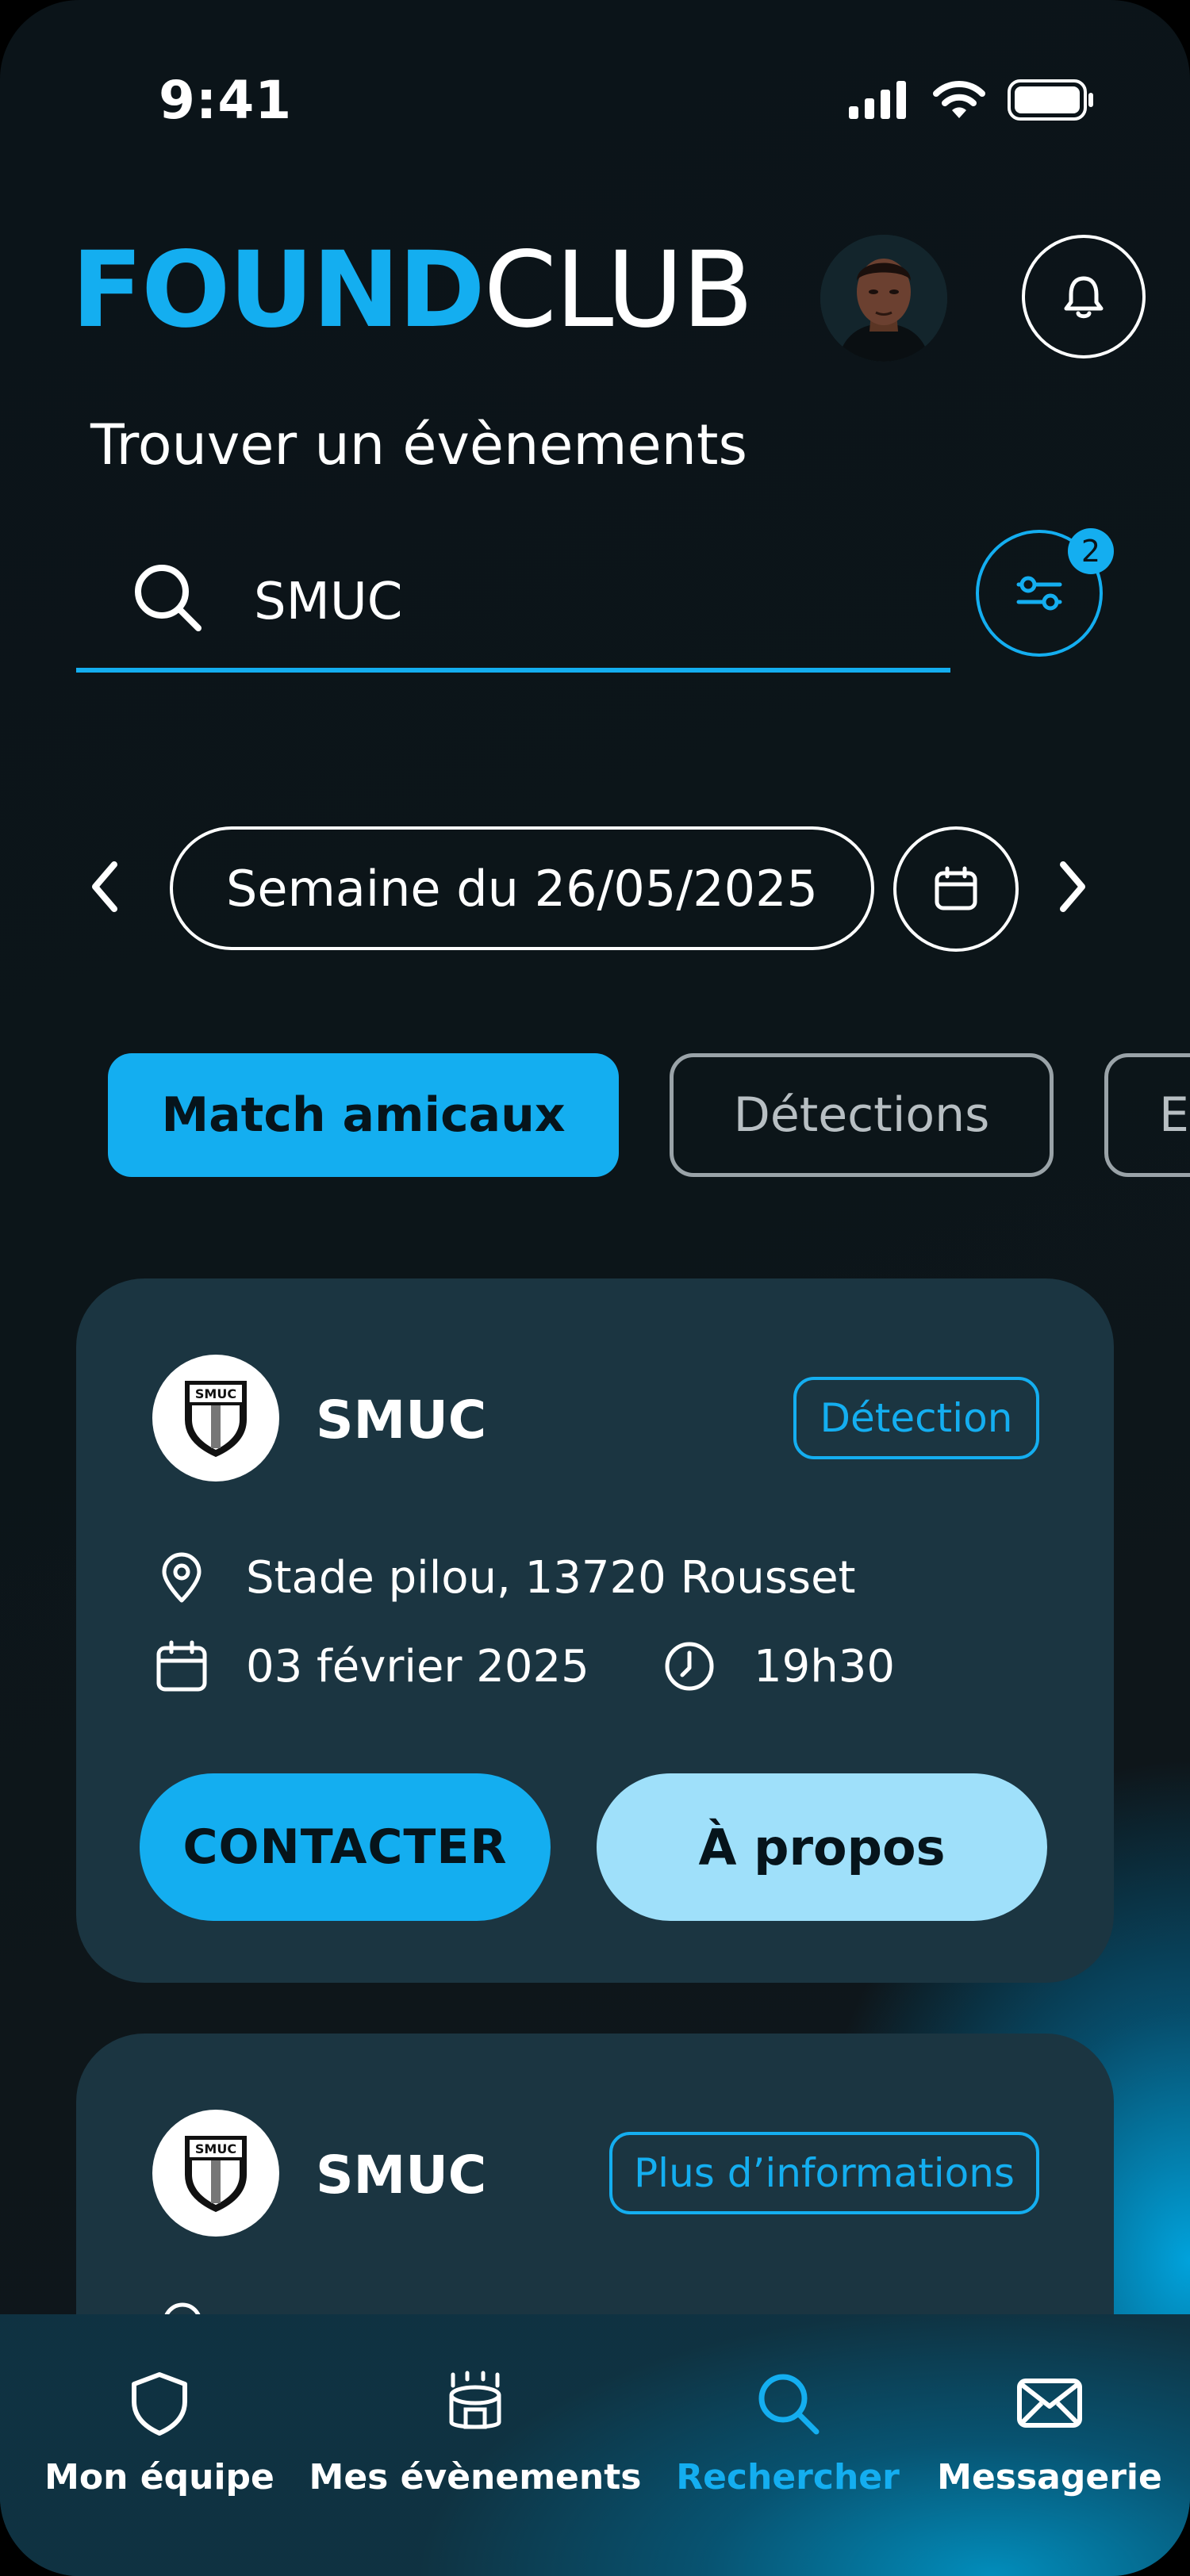  Describe the element at coordinates (788, 2477) in the screenshot. I see `nav-label: Rechercher` at that location.